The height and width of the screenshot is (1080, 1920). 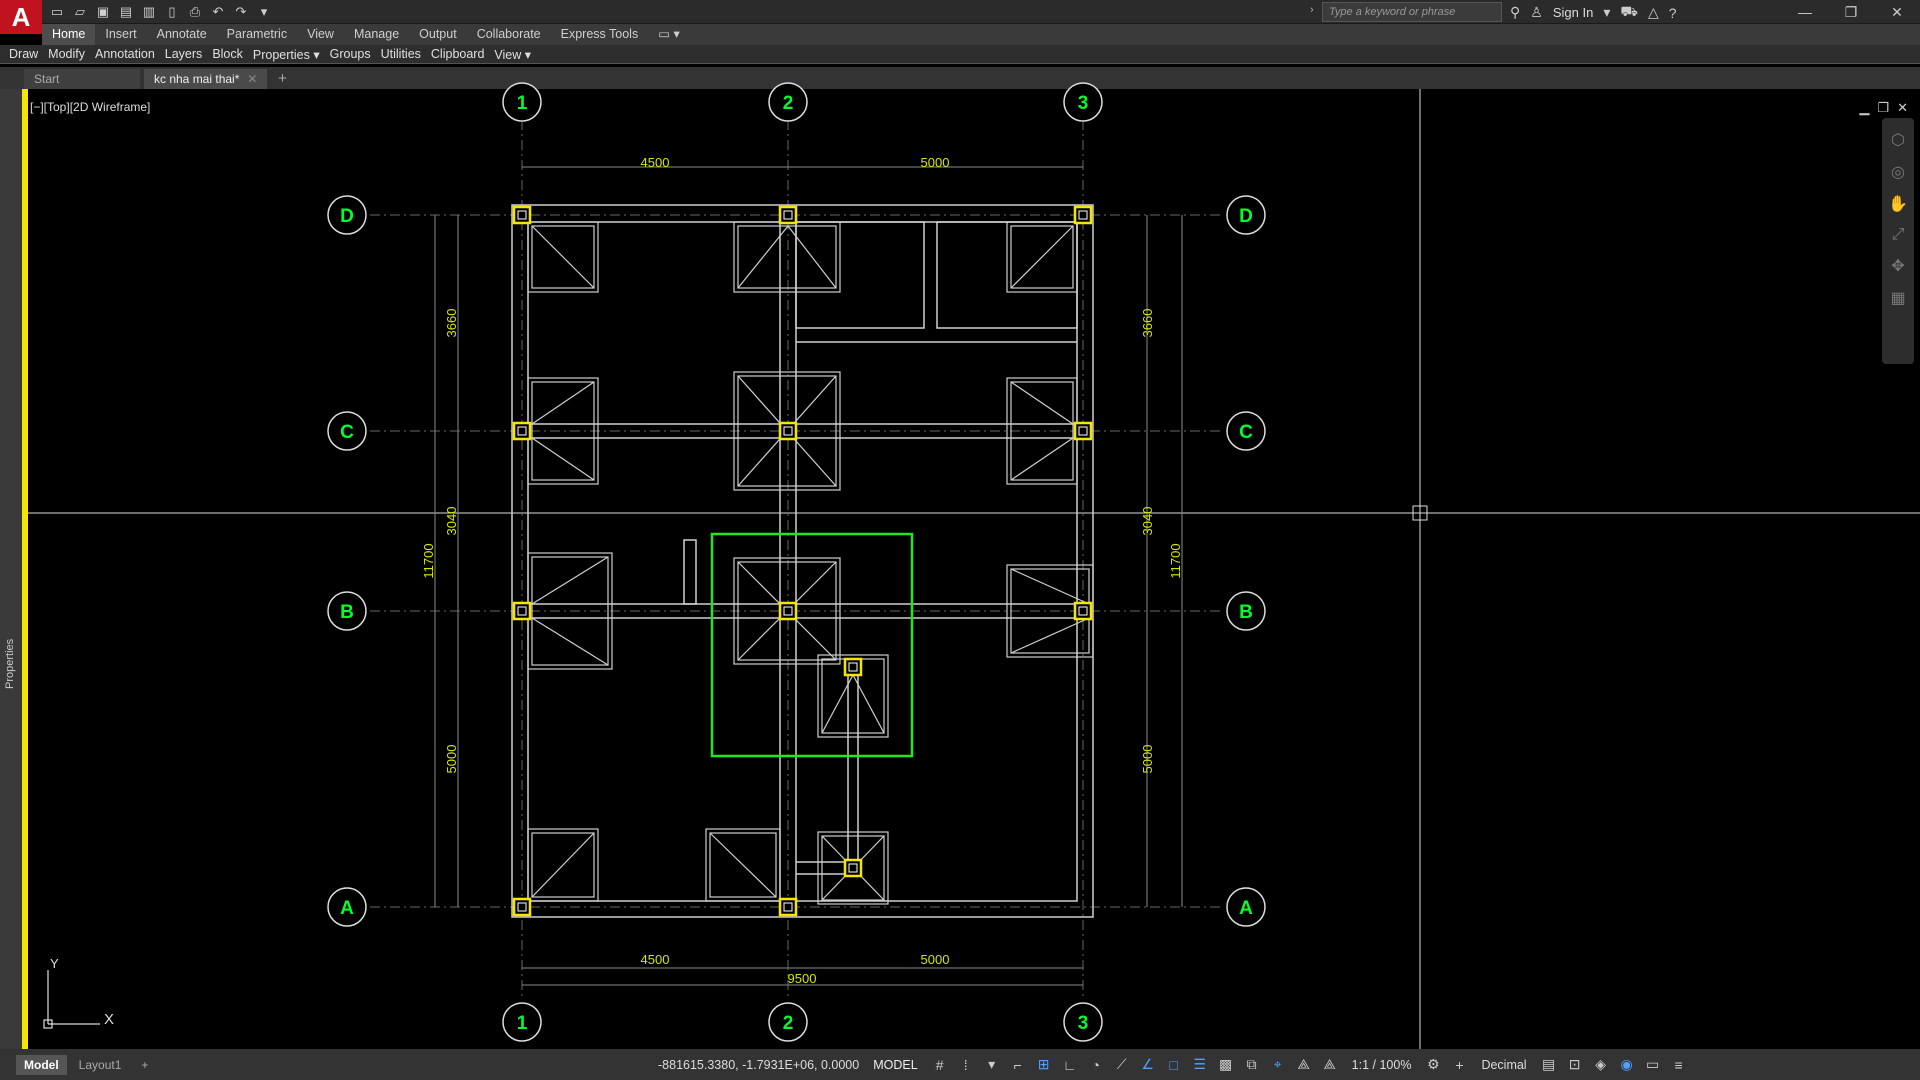 What do you see at coordinates (1246, 216) in the screenshot?
I see `grid-label-row-d-right: D` at bounding box center [1246, 216].